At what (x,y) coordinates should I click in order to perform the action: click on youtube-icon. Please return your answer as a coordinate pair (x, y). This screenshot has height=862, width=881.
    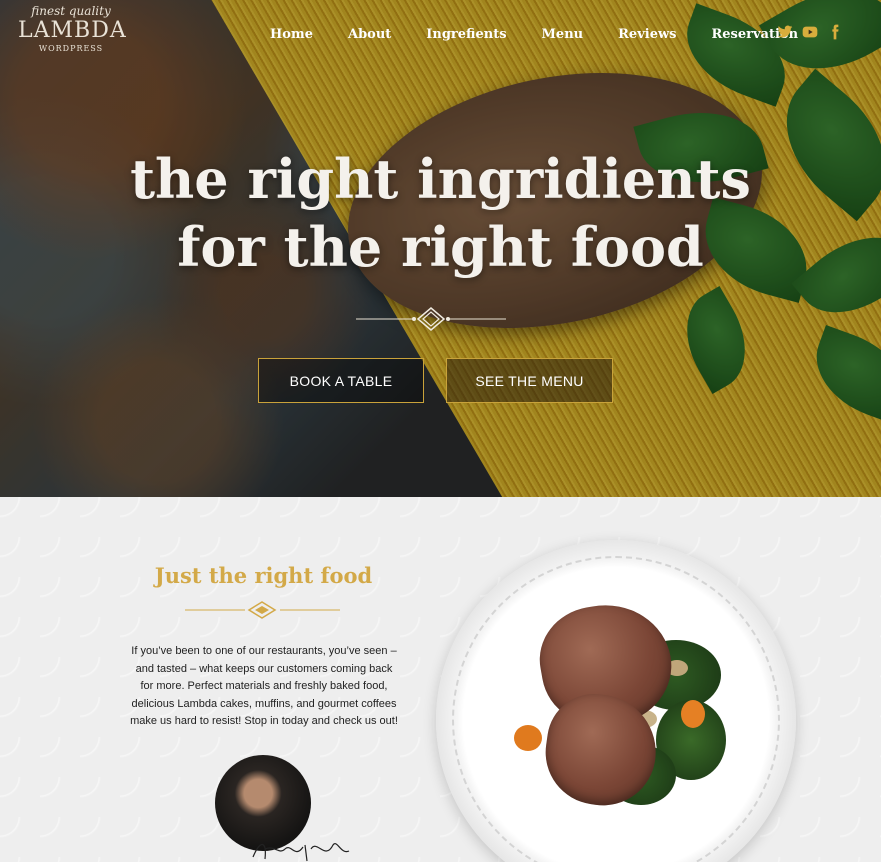
    Looking at the image, I should click on (810, 32).